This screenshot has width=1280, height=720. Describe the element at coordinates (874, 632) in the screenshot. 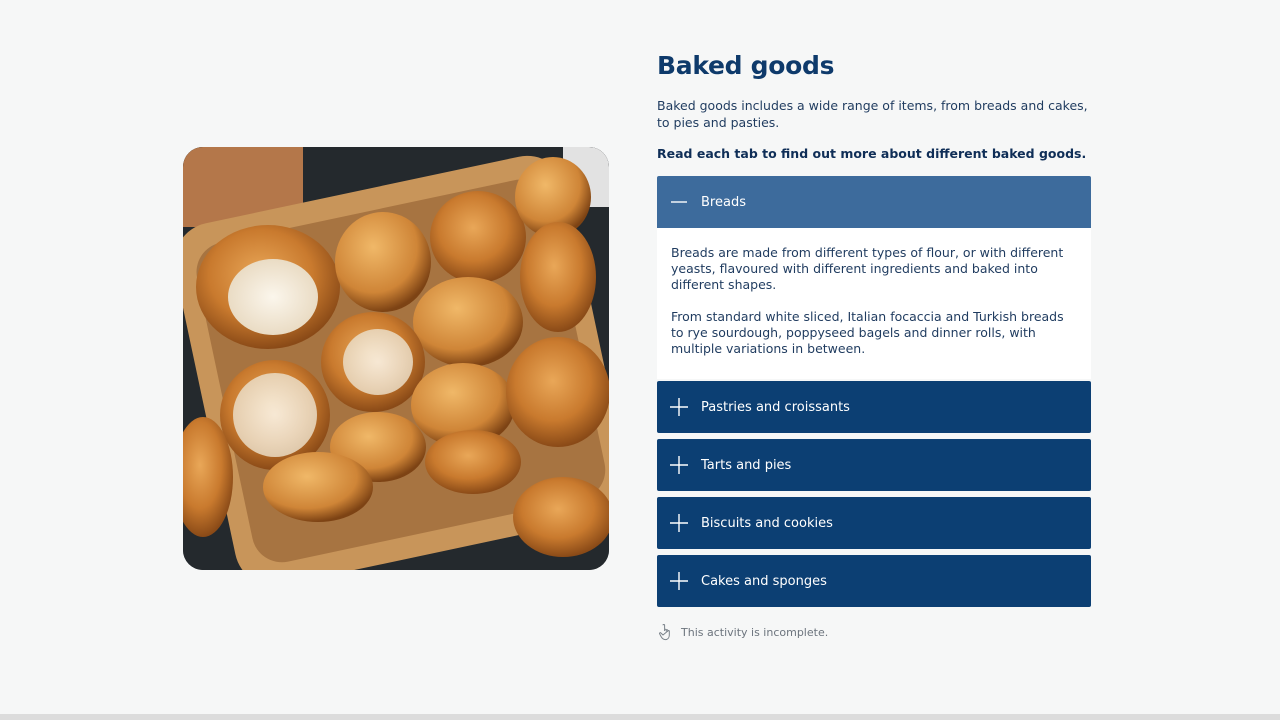

I see `activity-status: This activity is incomplete.` at that location.